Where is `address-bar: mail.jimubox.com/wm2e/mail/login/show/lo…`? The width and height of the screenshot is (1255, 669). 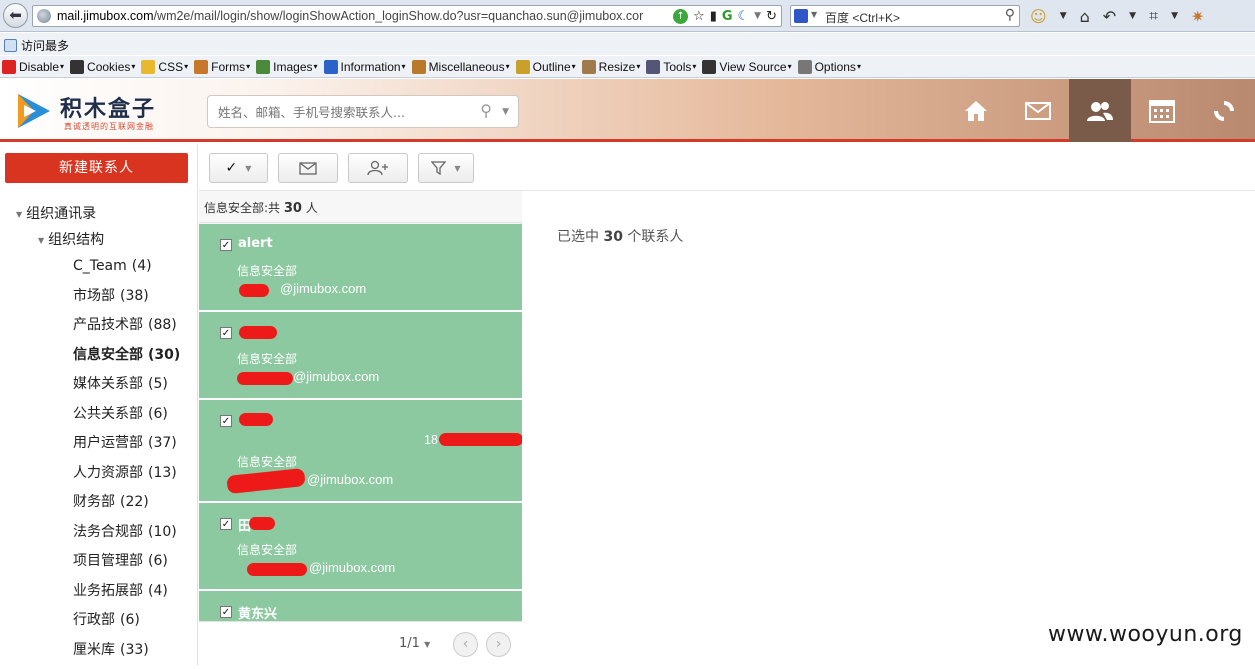
address-bar: mail.jimubox.com/wm2e/mail/login/show/lo… is located at coordinates (407, 16).